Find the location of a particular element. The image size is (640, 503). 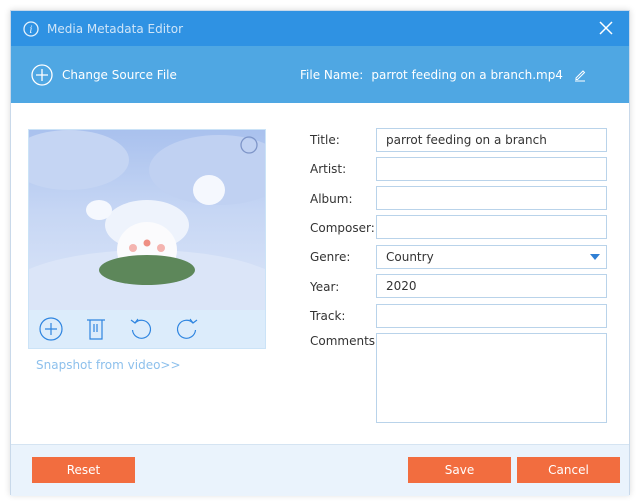

change-source-label: Change Source File is located at coordinates (119, 75).